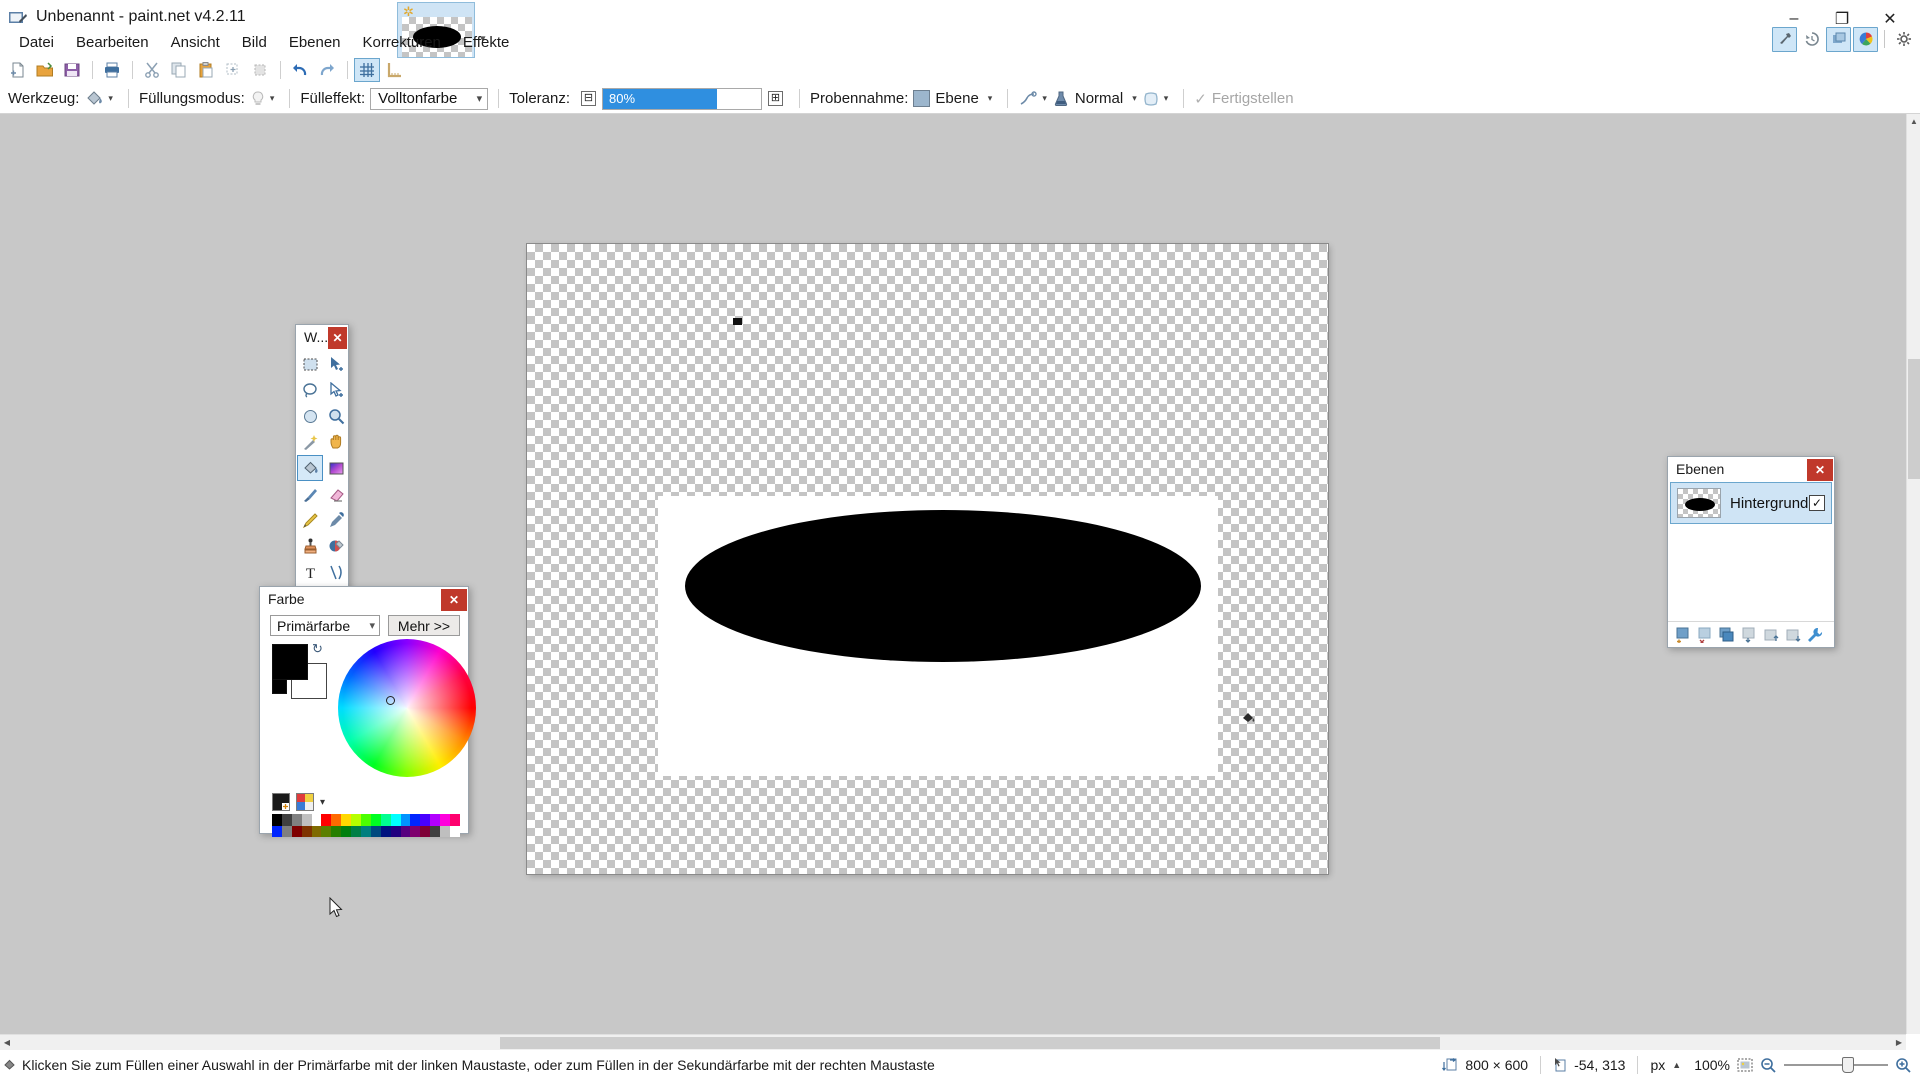 The height and width of the screenshot is (1080, 1920). Describe the element at coordinates (1836, 1065) in the screenshot. I see `zoom-slider` at that location.